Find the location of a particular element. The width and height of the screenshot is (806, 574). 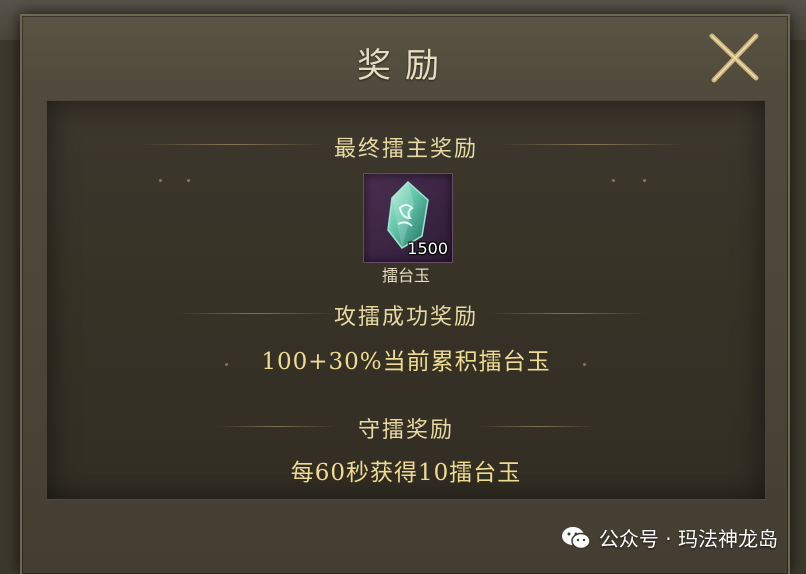

defend-text: 每60秒获得10擂台玉 is located at coordinates (406, 473).